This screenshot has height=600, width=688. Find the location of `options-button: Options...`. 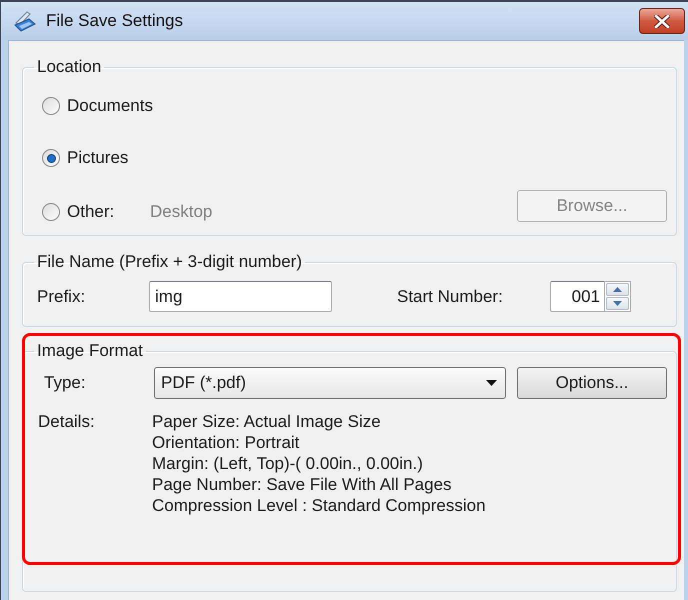

options-button: Options... is located at coordinates (592, 383).